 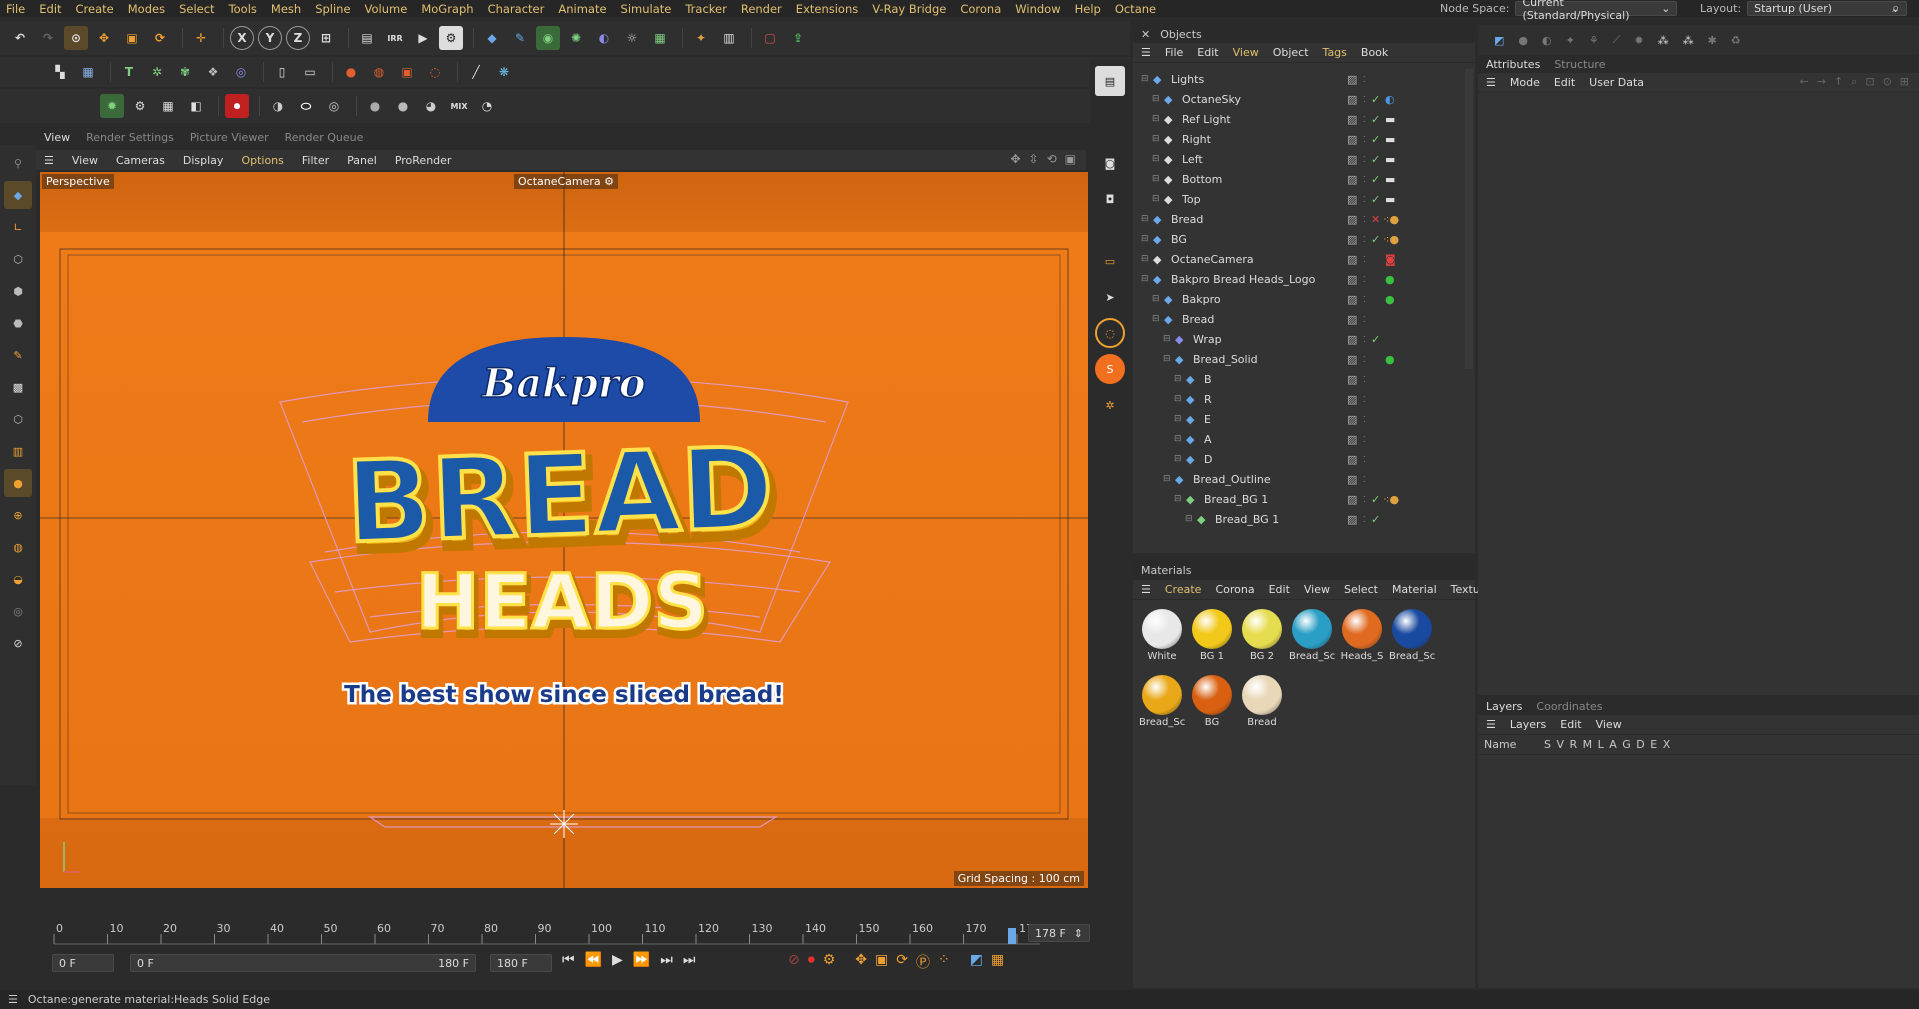 I want to click on search-icon: ⌕, so click(x=1895, y=8).